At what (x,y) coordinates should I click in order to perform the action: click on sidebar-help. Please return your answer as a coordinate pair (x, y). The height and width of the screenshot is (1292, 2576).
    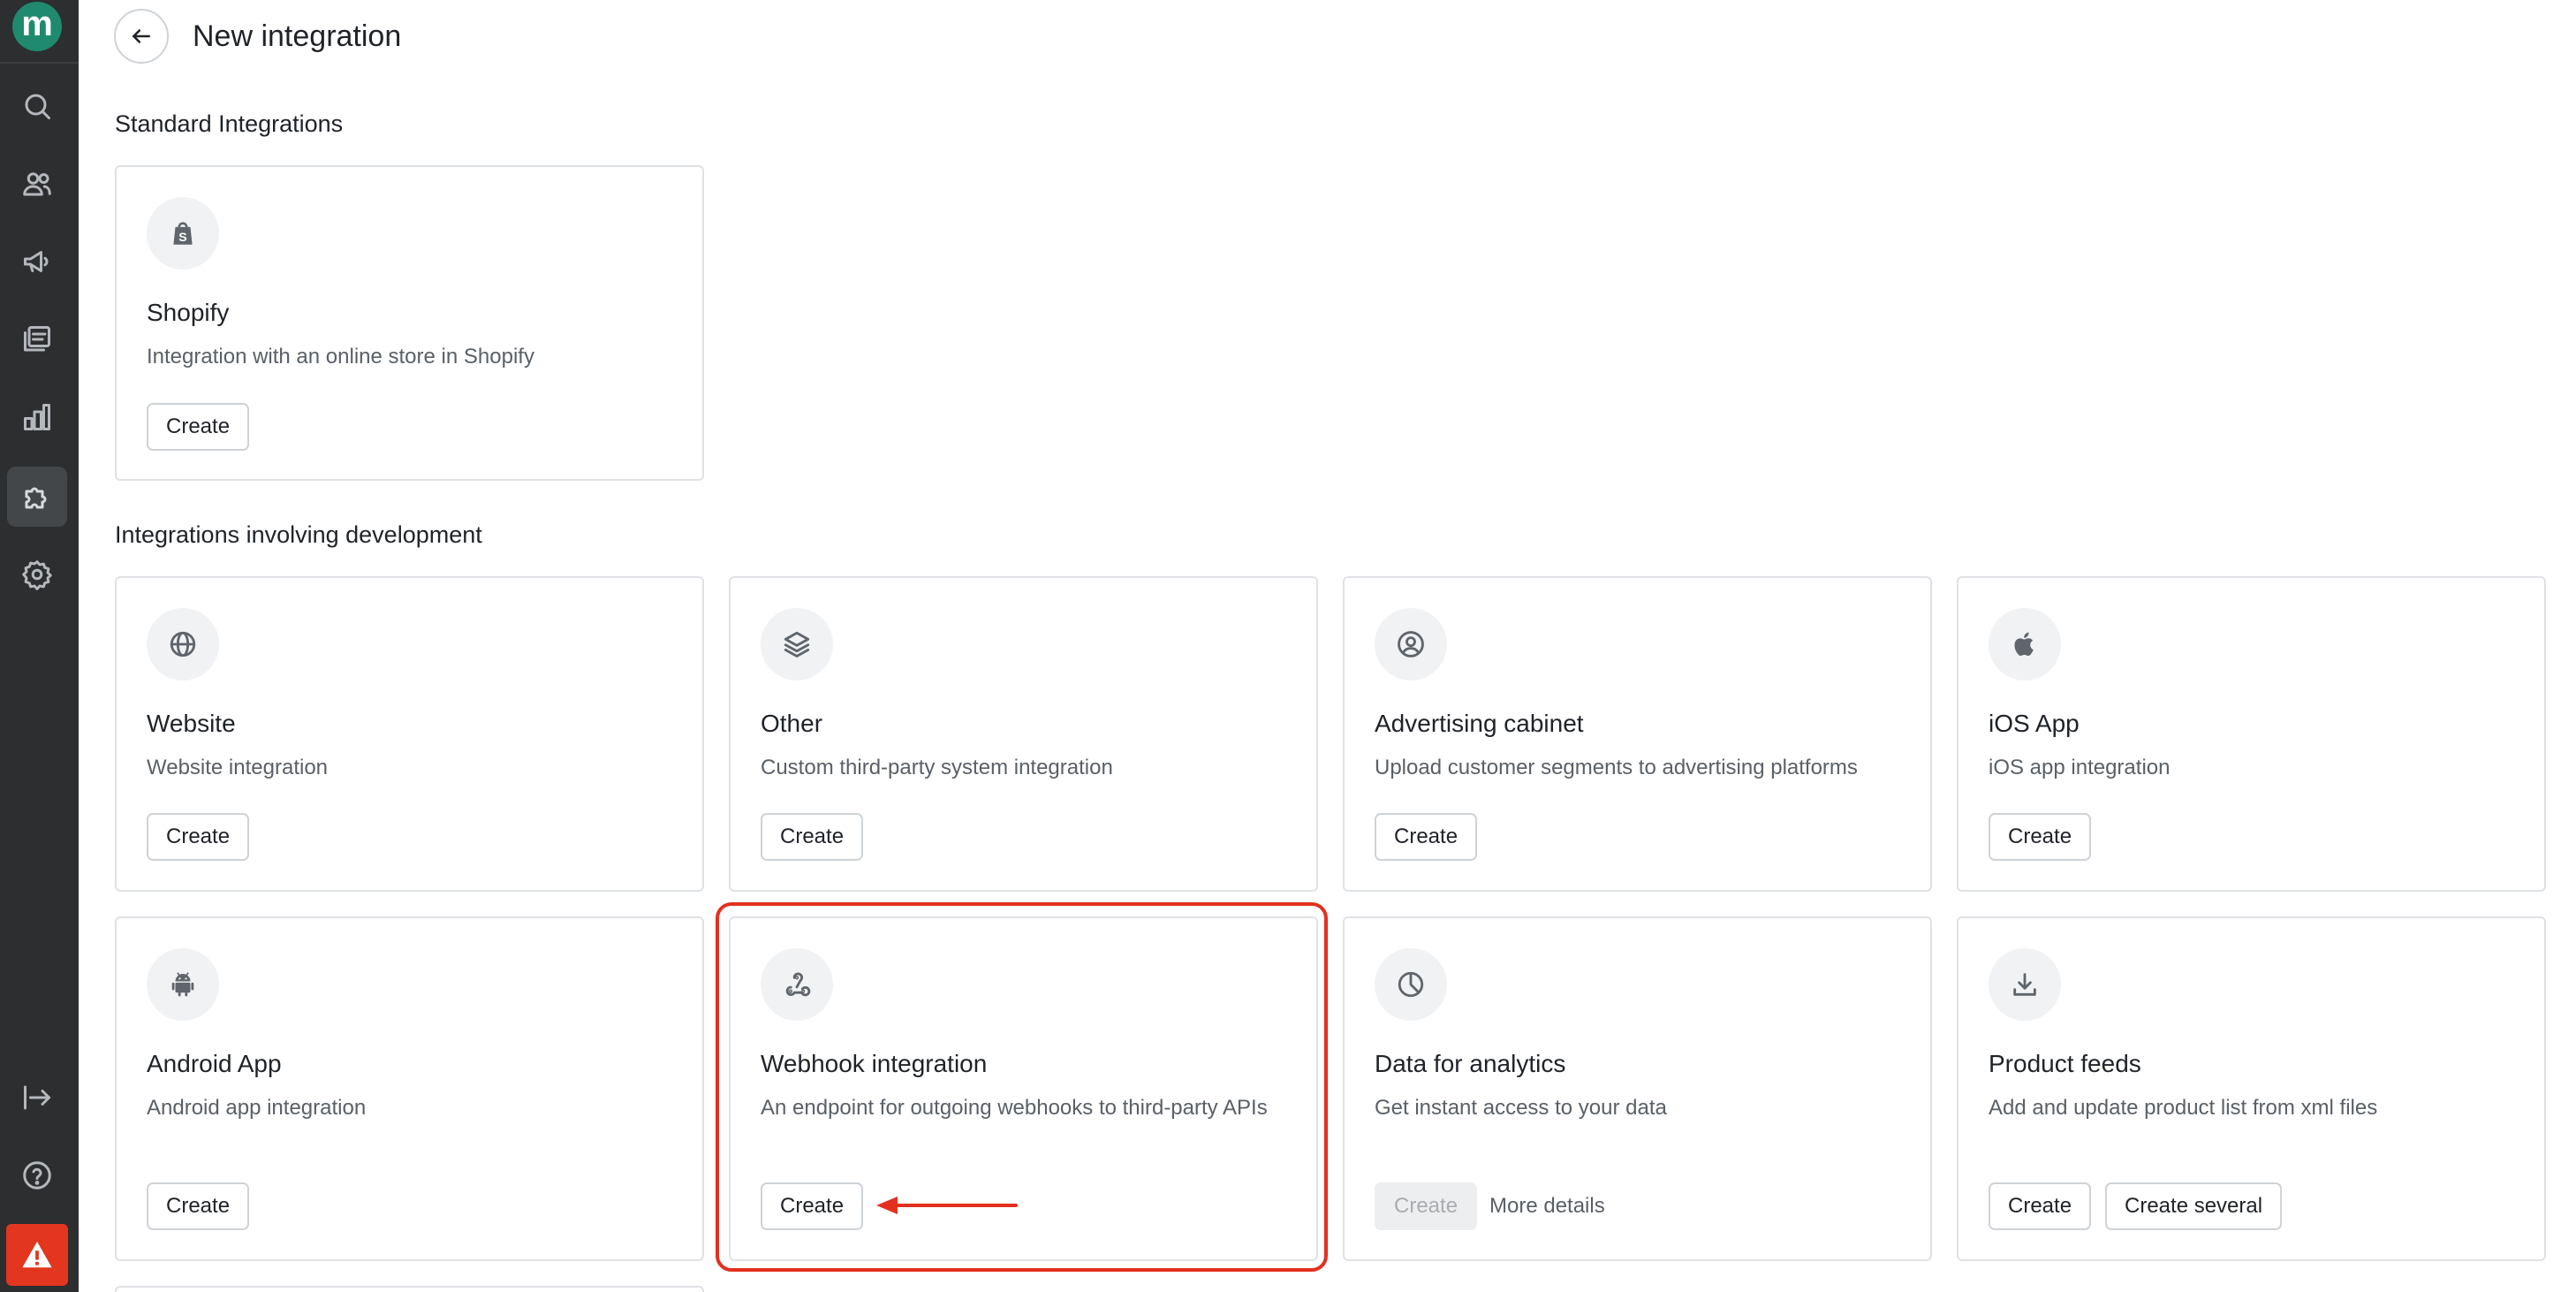
    Looking at the image, I should click on (37, 1175).